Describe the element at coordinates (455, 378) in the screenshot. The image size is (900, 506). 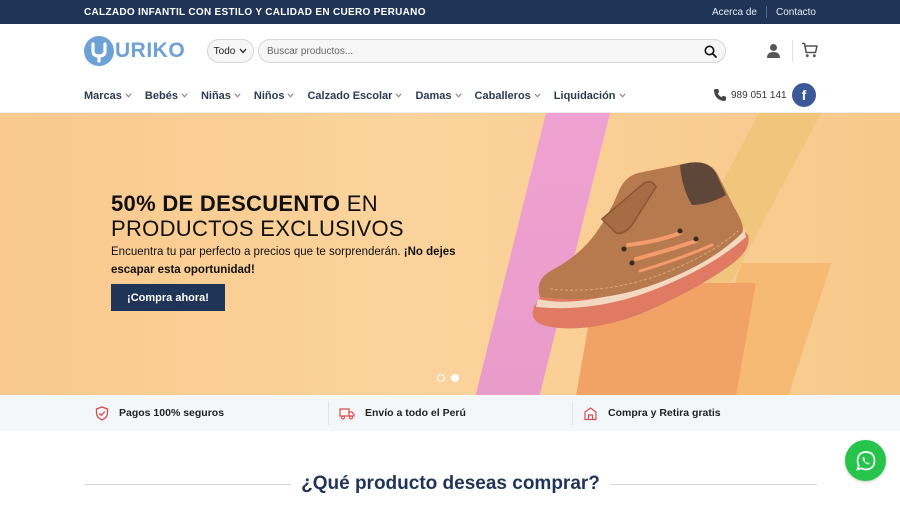
I see `slider-dot-active` at that location.